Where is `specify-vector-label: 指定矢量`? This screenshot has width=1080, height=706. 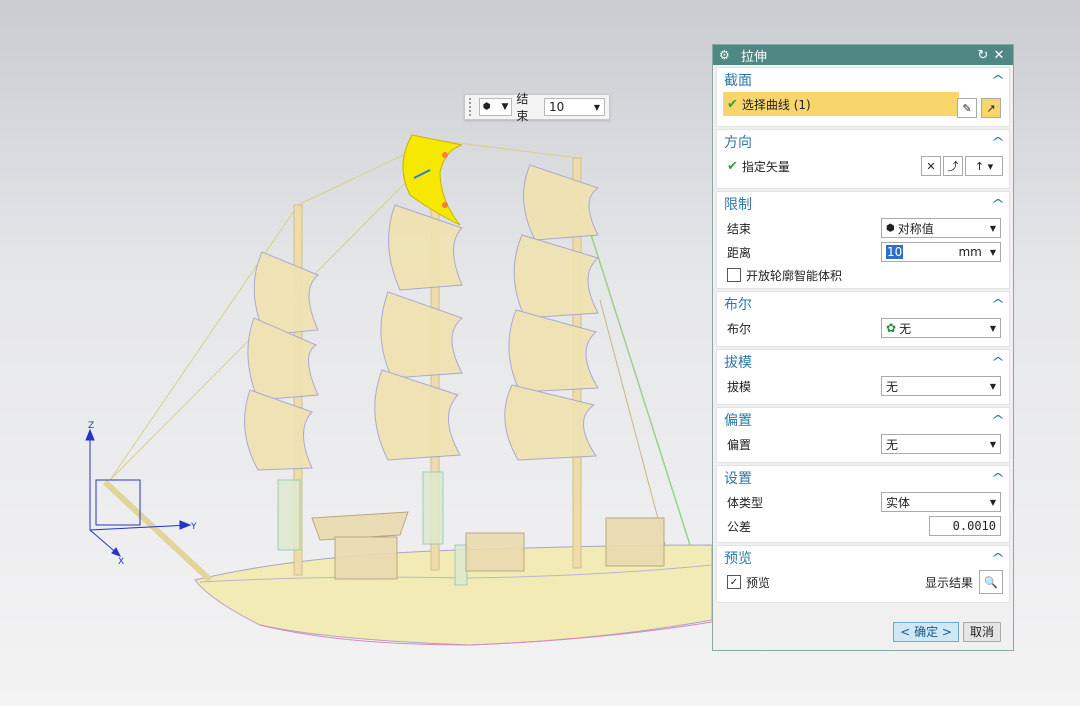 specify-vector-label: 指定矢量 is located at coordinates (765, 166).